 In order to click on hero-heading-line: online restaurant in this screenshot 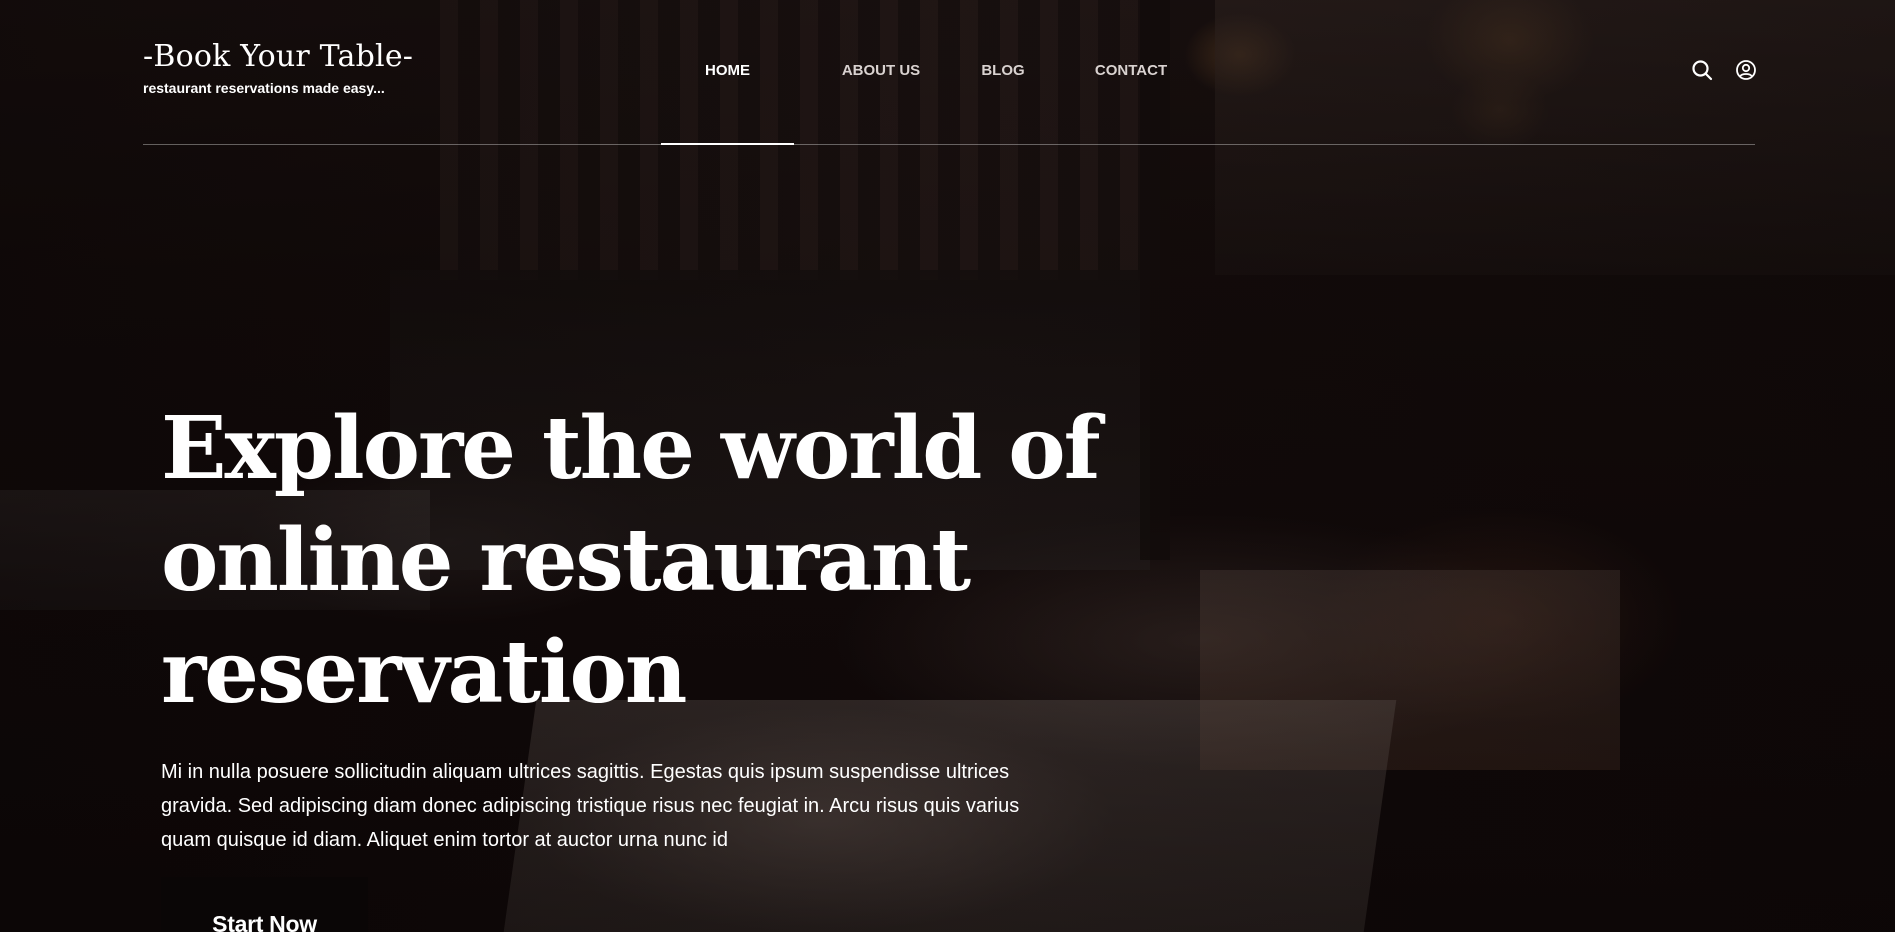, I will do `click(566, 560)`.